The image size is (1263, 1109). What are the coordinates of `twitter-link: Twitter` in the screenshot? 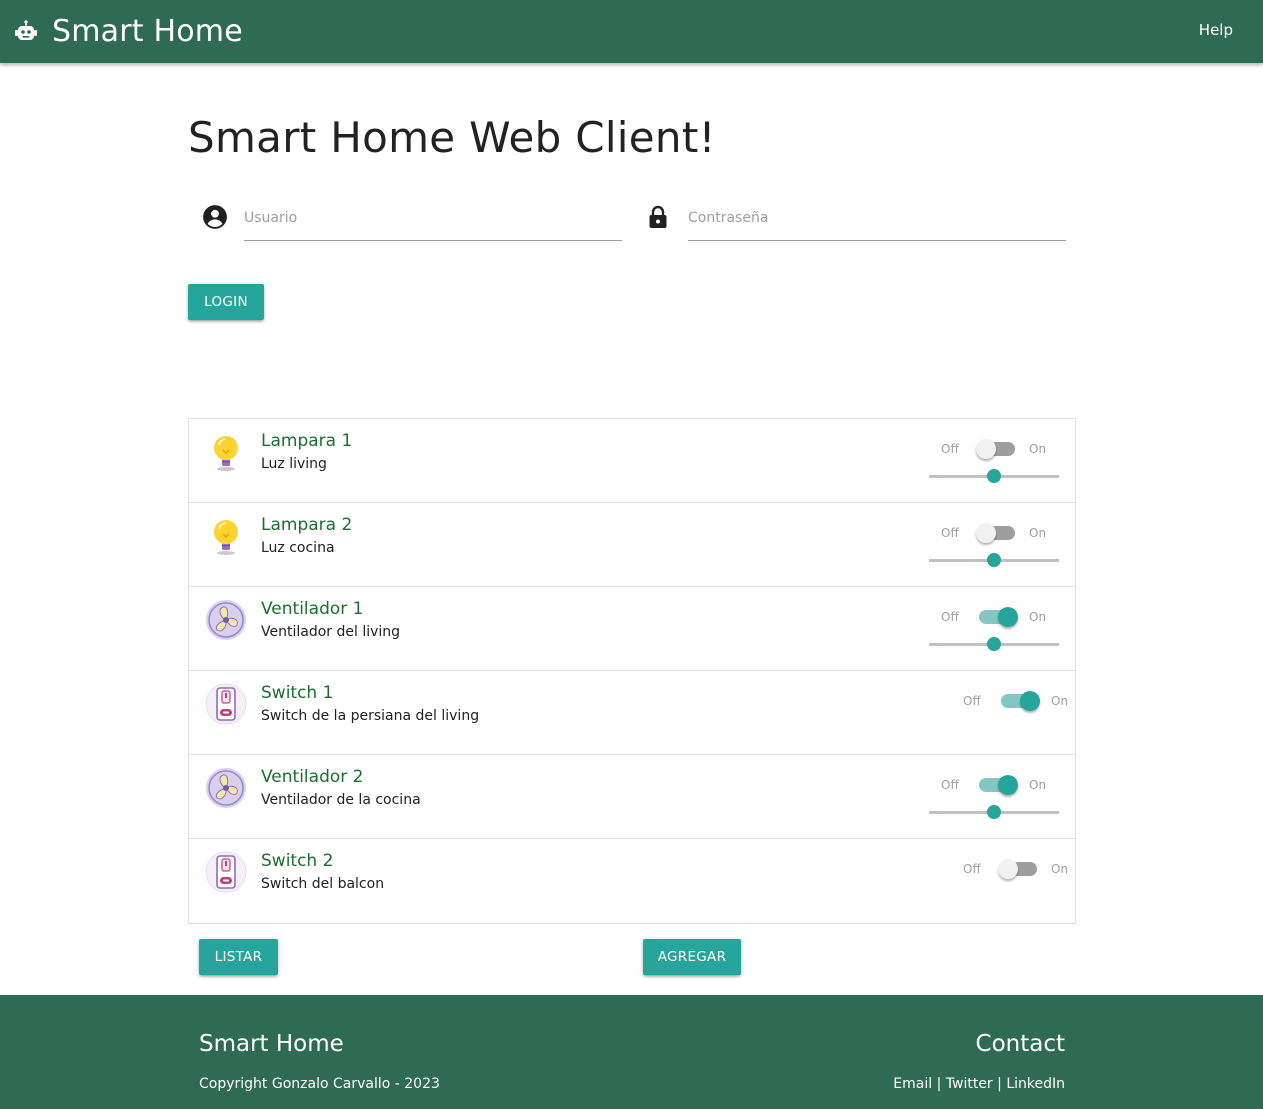 It's located at (969, 1084).